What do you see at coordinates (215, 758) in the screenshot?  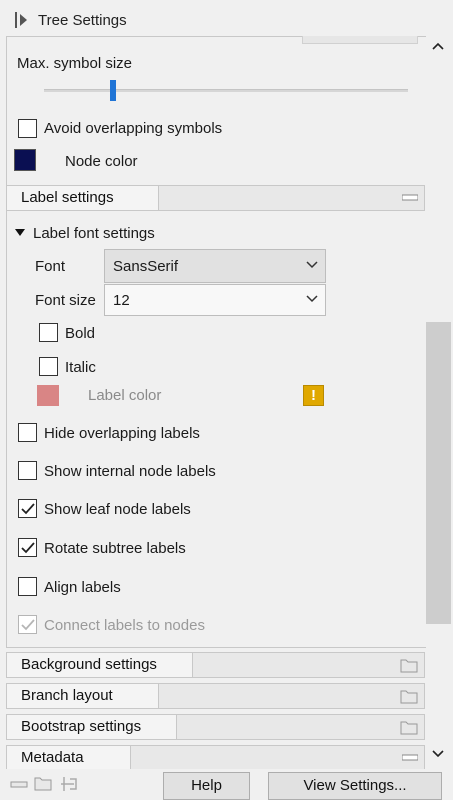 I see `section-header: Metadata` at bounding box center [215, 758].